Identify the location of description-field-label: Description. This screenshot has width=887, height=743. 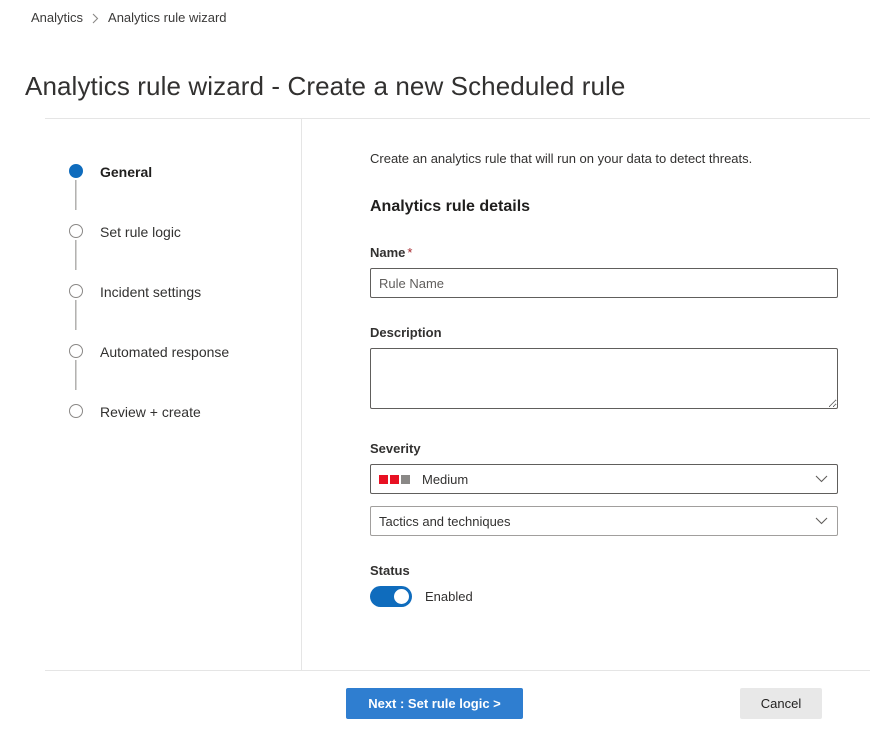
(406, 332).